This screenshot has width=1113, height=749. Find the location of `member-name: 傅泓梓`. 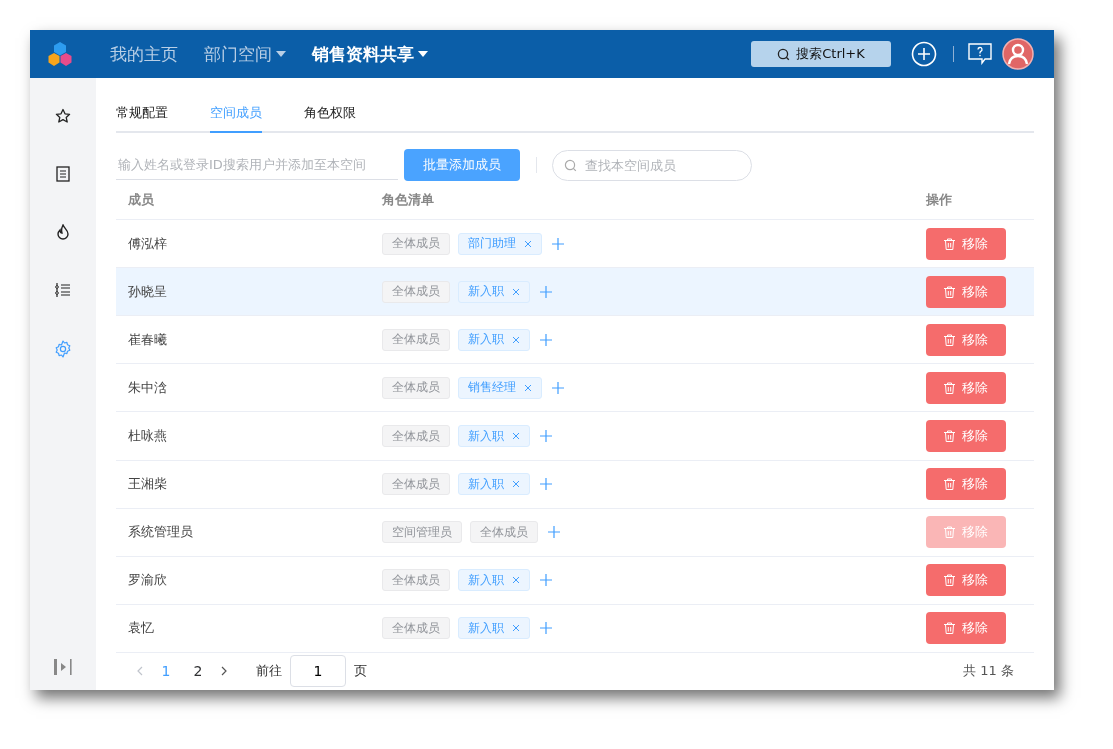

member-name: 傅泓梓 is located at coordinates (147, 243).